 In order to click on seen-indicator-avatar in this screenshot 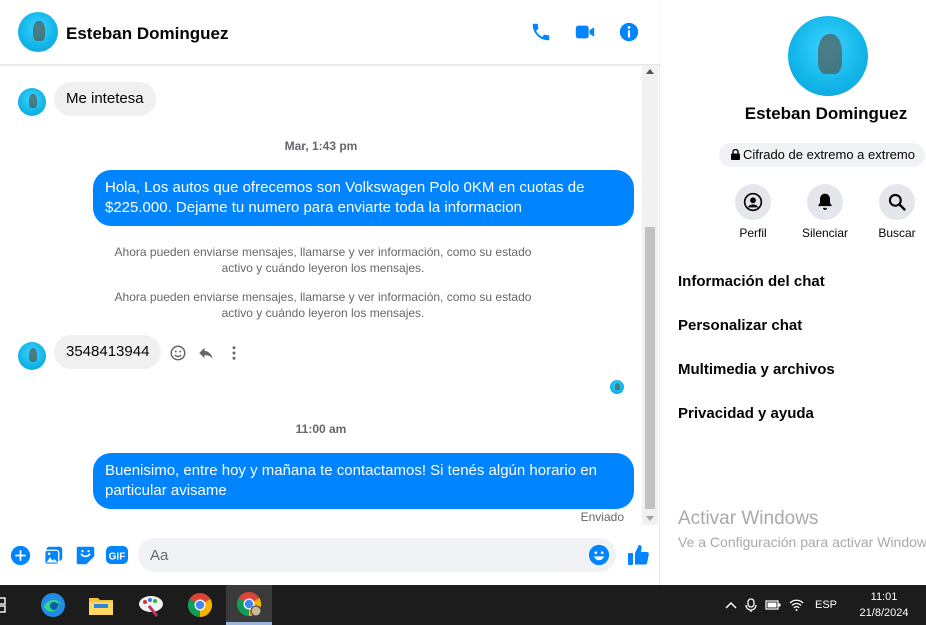, I will do `click(617, 387)`.